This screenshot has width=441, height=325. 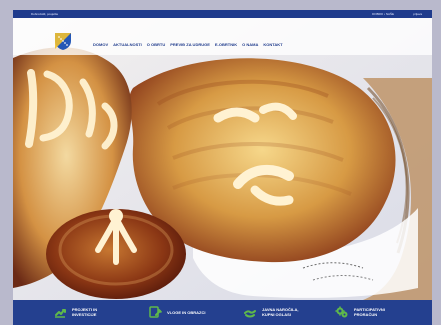 What do you see at coordinates (250, 44) in the screenshot?
I see `nav-item-o-nama: O NAMA` at bounding box center [250, 44].